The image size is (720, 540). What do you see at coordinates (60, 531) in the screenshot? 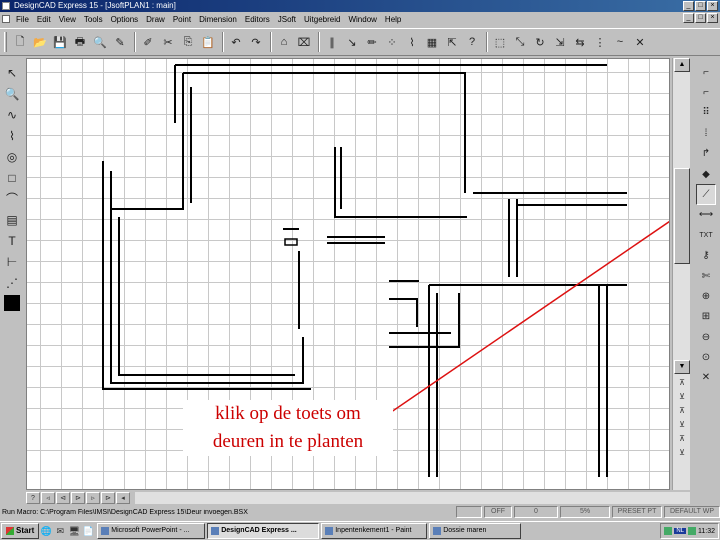
I see `quicklaunch-mail-icon: ✉` at bounding box center [60, 531].